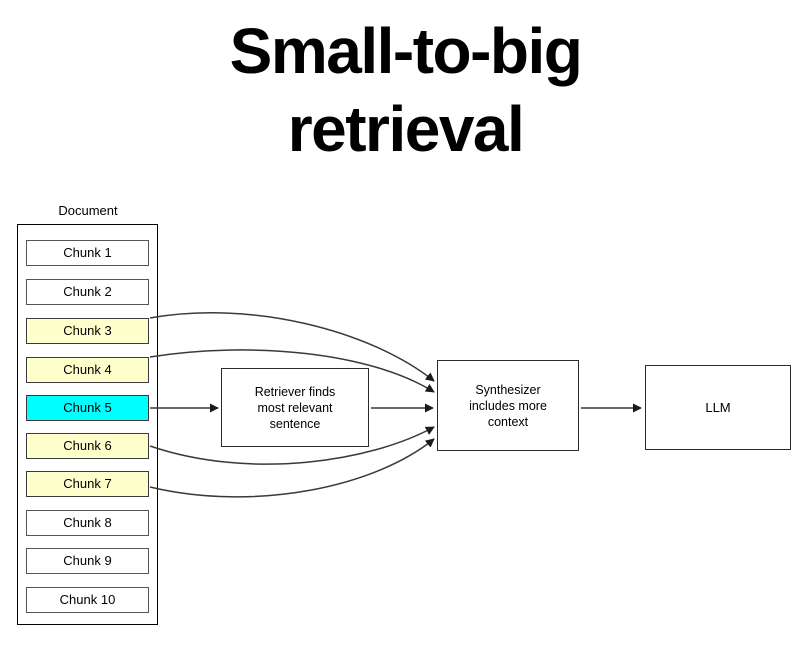  Describe the element at coordinates (87, 331) in the screenshot. I see `chunk-box-3: Chunk 3` at that location.